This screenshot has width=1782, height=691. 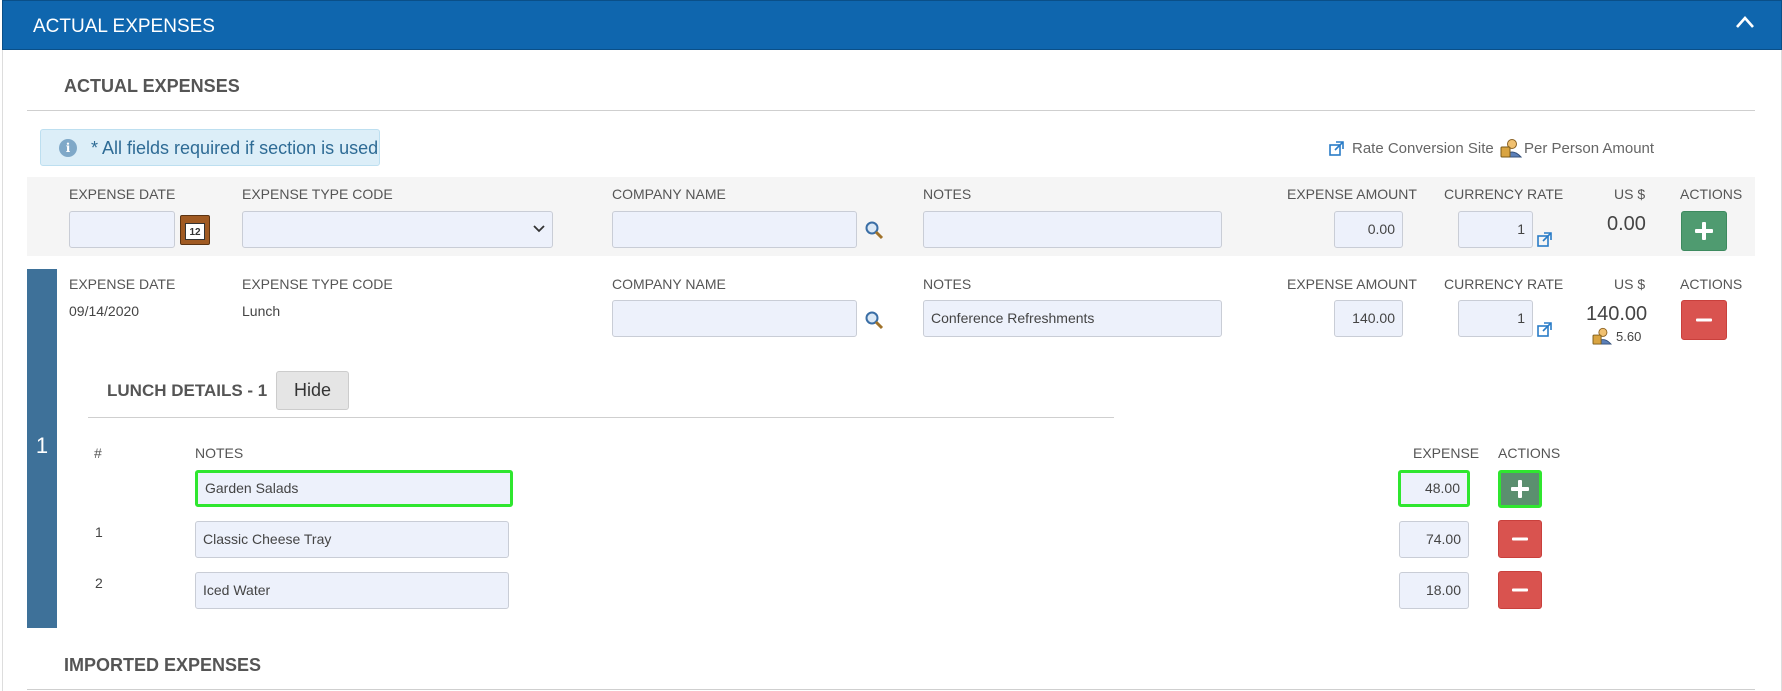 I want to click on detail-notes-input: Garden Salads, so click(x=354, y=488).